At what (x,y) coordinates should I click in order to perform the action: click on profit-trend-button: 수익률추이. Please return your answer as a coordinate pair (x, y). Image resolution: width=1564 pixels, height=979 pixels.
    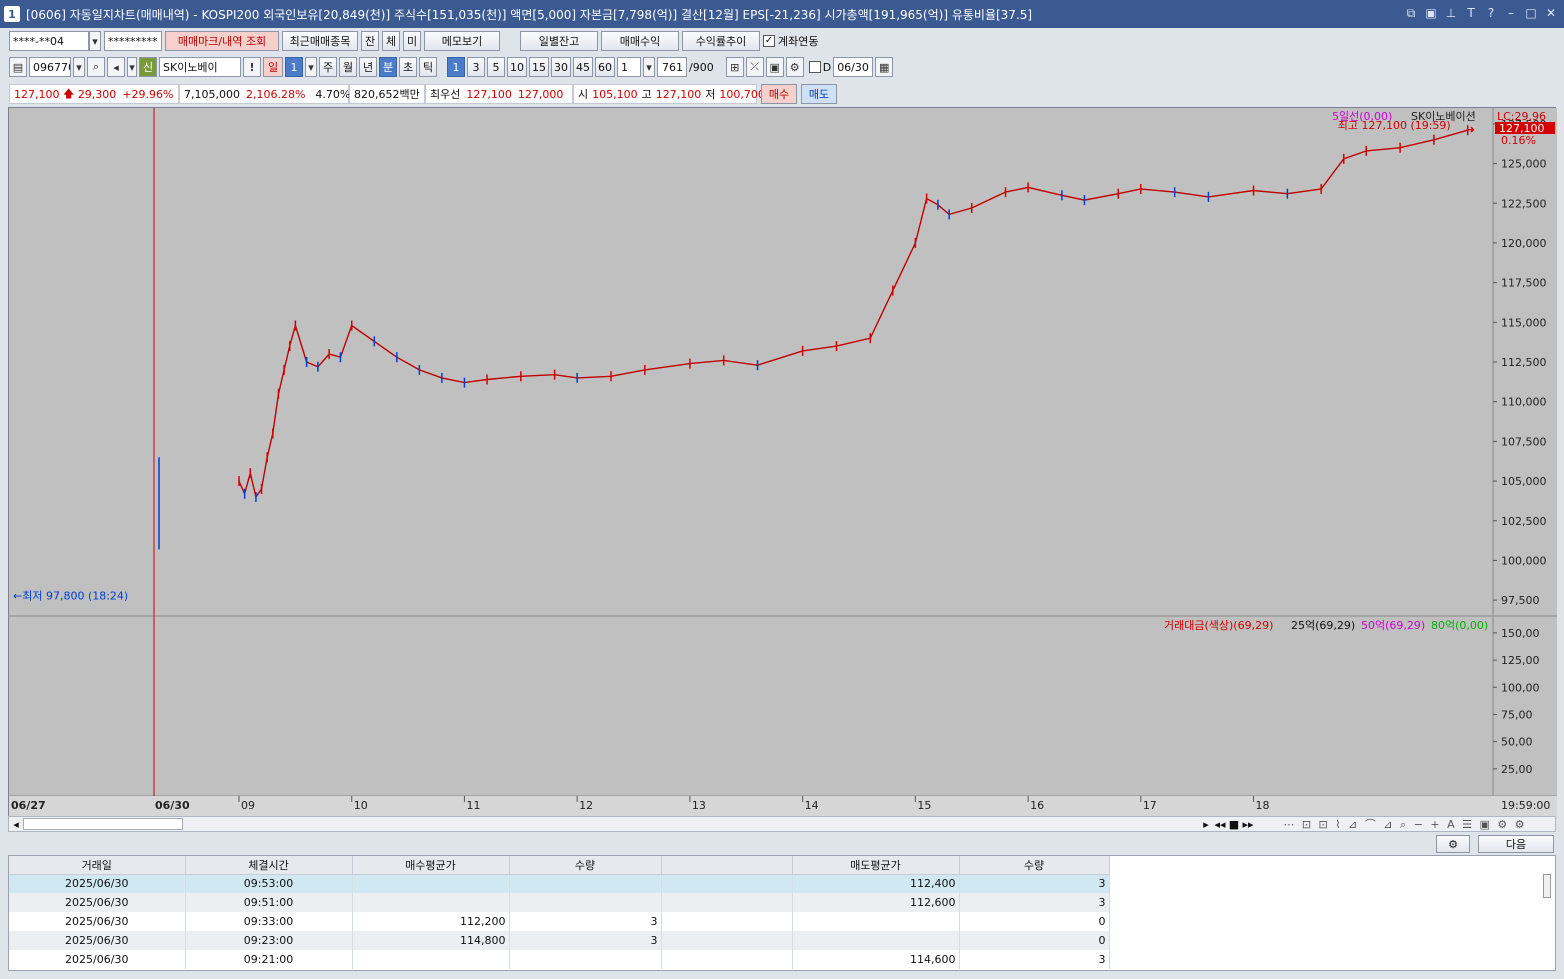
    Looking at the image, I should click on (721, 41).